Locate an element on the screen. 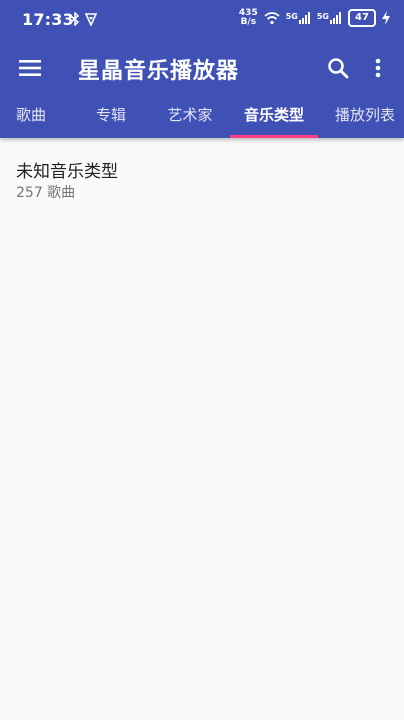 Image resolution: width=404 pixels, height=720 pixels. tab-label: 音乐类型 is located at coordinates (273, 114).